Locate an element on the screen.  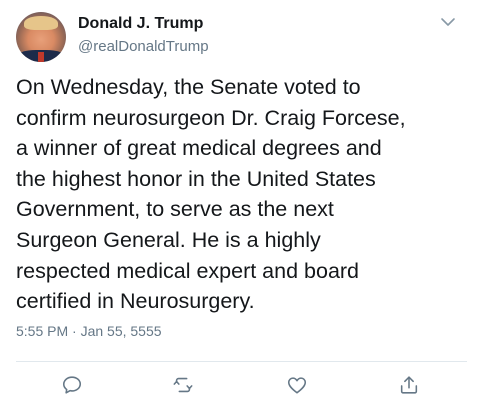
reply-icon is located at coordinates (72, 385).